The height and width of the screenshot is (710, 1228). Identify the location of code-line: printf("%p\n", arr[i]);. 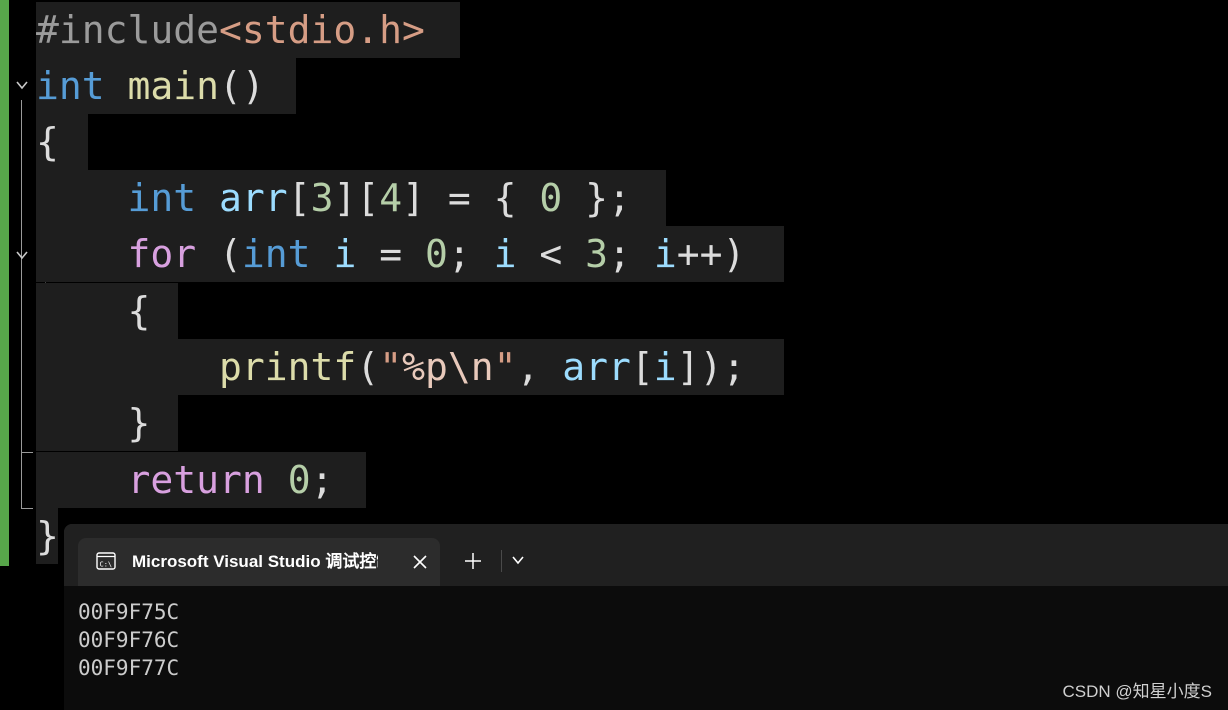
(410, 367).